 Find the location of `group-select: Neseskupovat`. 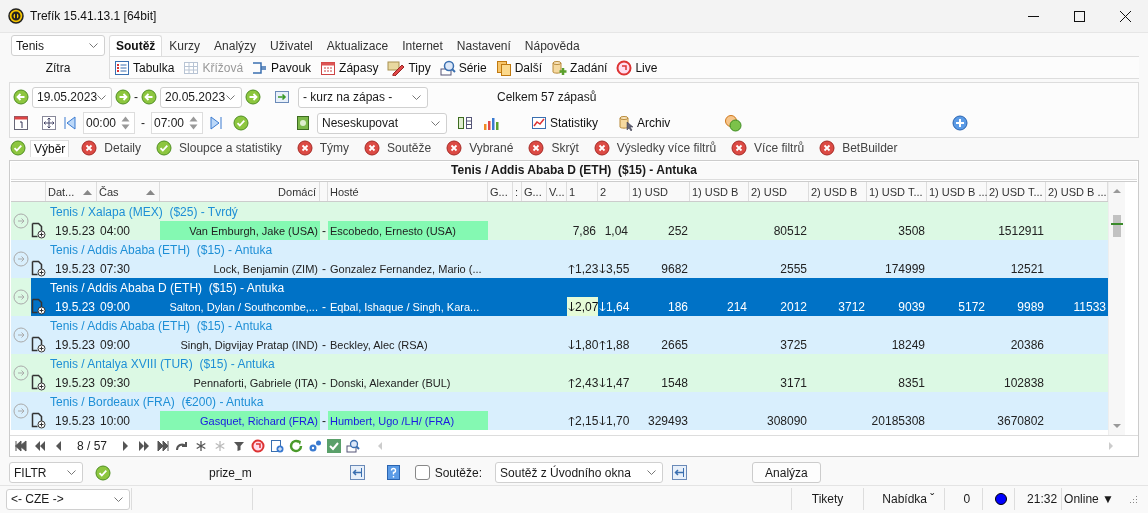

group-select: Neseskupovat is located at coordinates (382, 123).